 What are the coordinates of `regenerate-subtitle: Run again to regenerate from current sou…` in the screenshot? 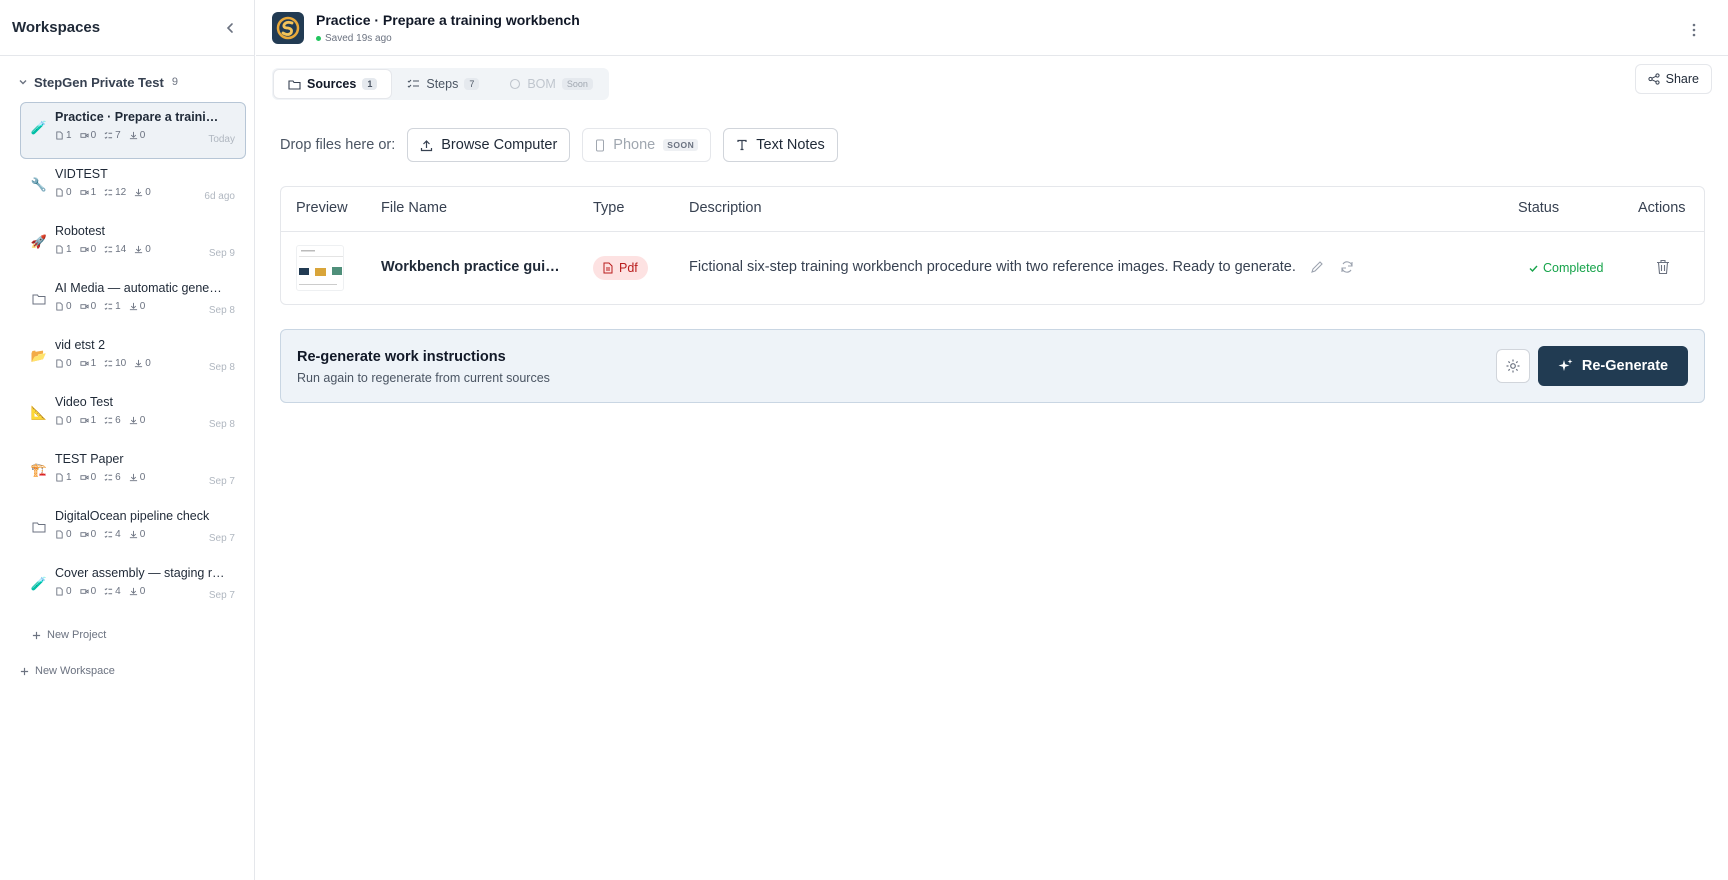 It's located at (423, 378).